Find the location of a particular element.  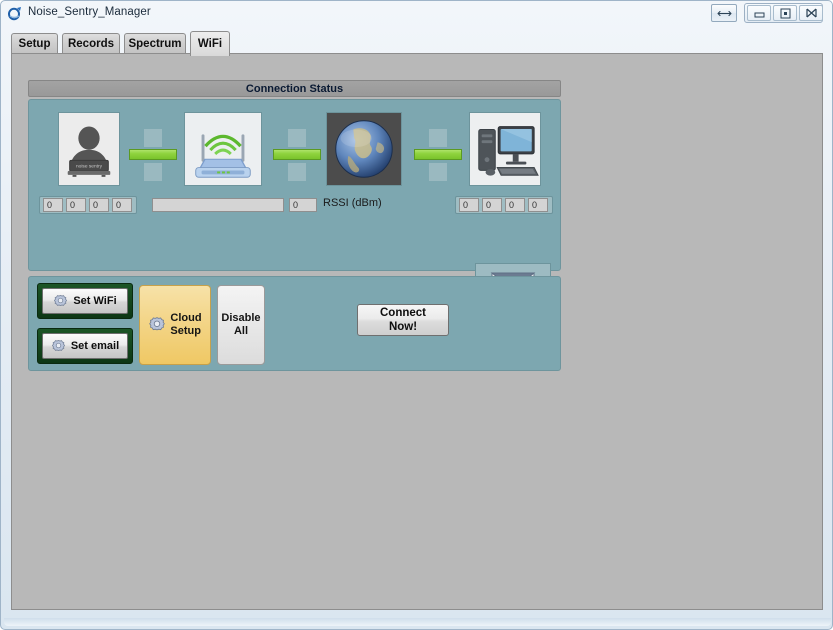

link-sensor-router is located at coordinates (153, 155).